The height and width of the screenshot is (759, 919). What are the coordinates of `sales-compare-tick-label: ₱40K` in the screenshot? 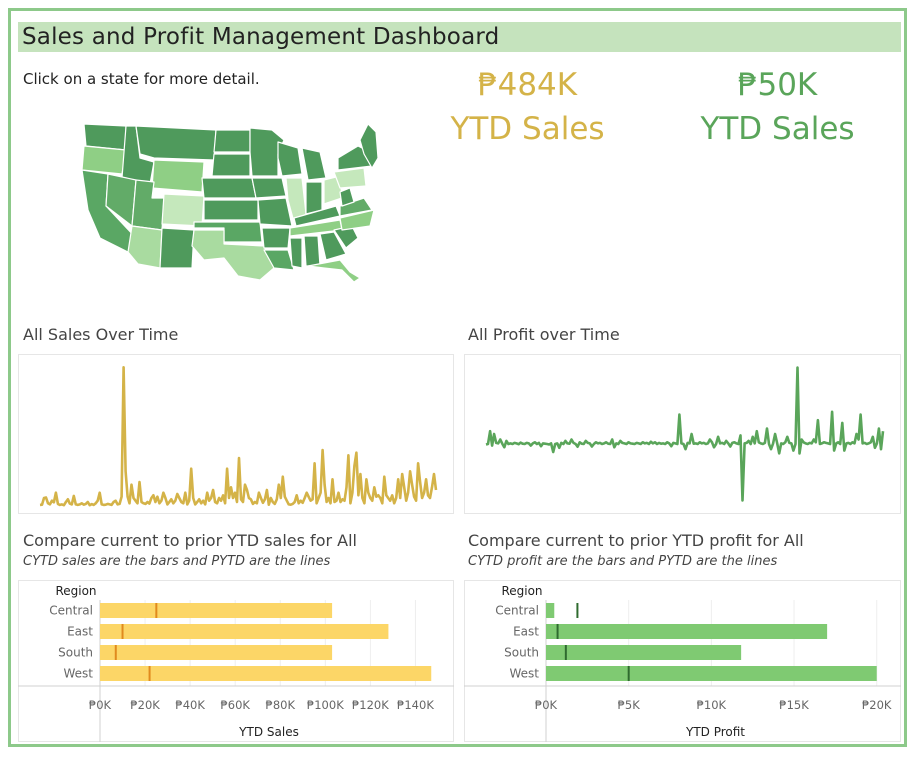 It's located at (190, 705).